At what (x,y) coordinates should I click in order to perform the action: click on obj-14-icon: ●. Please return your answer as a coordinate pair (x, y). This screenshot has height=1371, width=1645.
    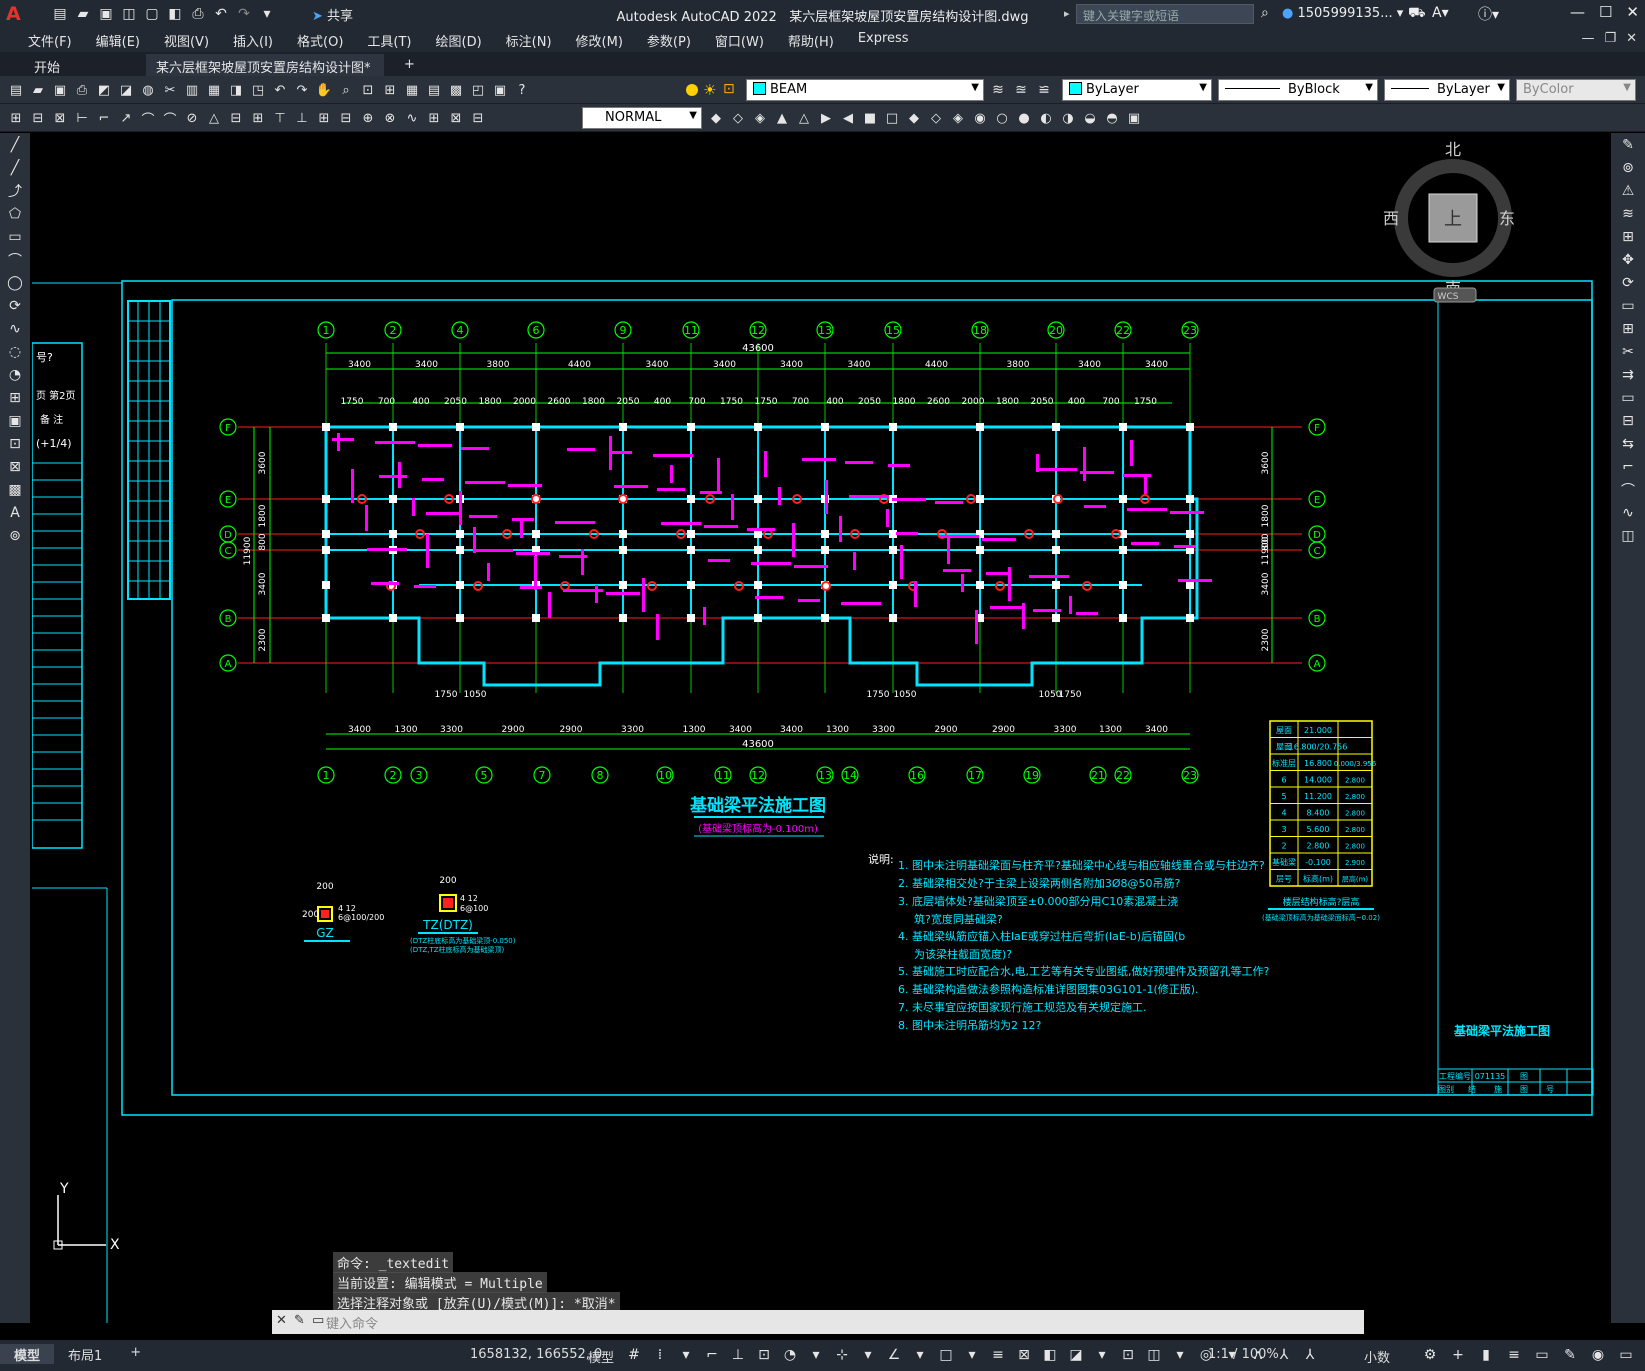
    Looking at the image, I should click on (1024, 118).